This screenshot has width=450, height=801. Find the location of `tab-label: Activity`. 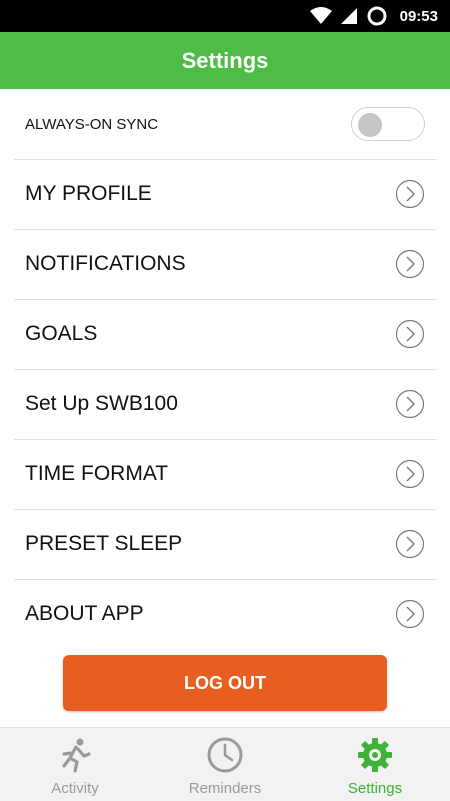

tab-label: Activity is located at coordinates (75, 788).